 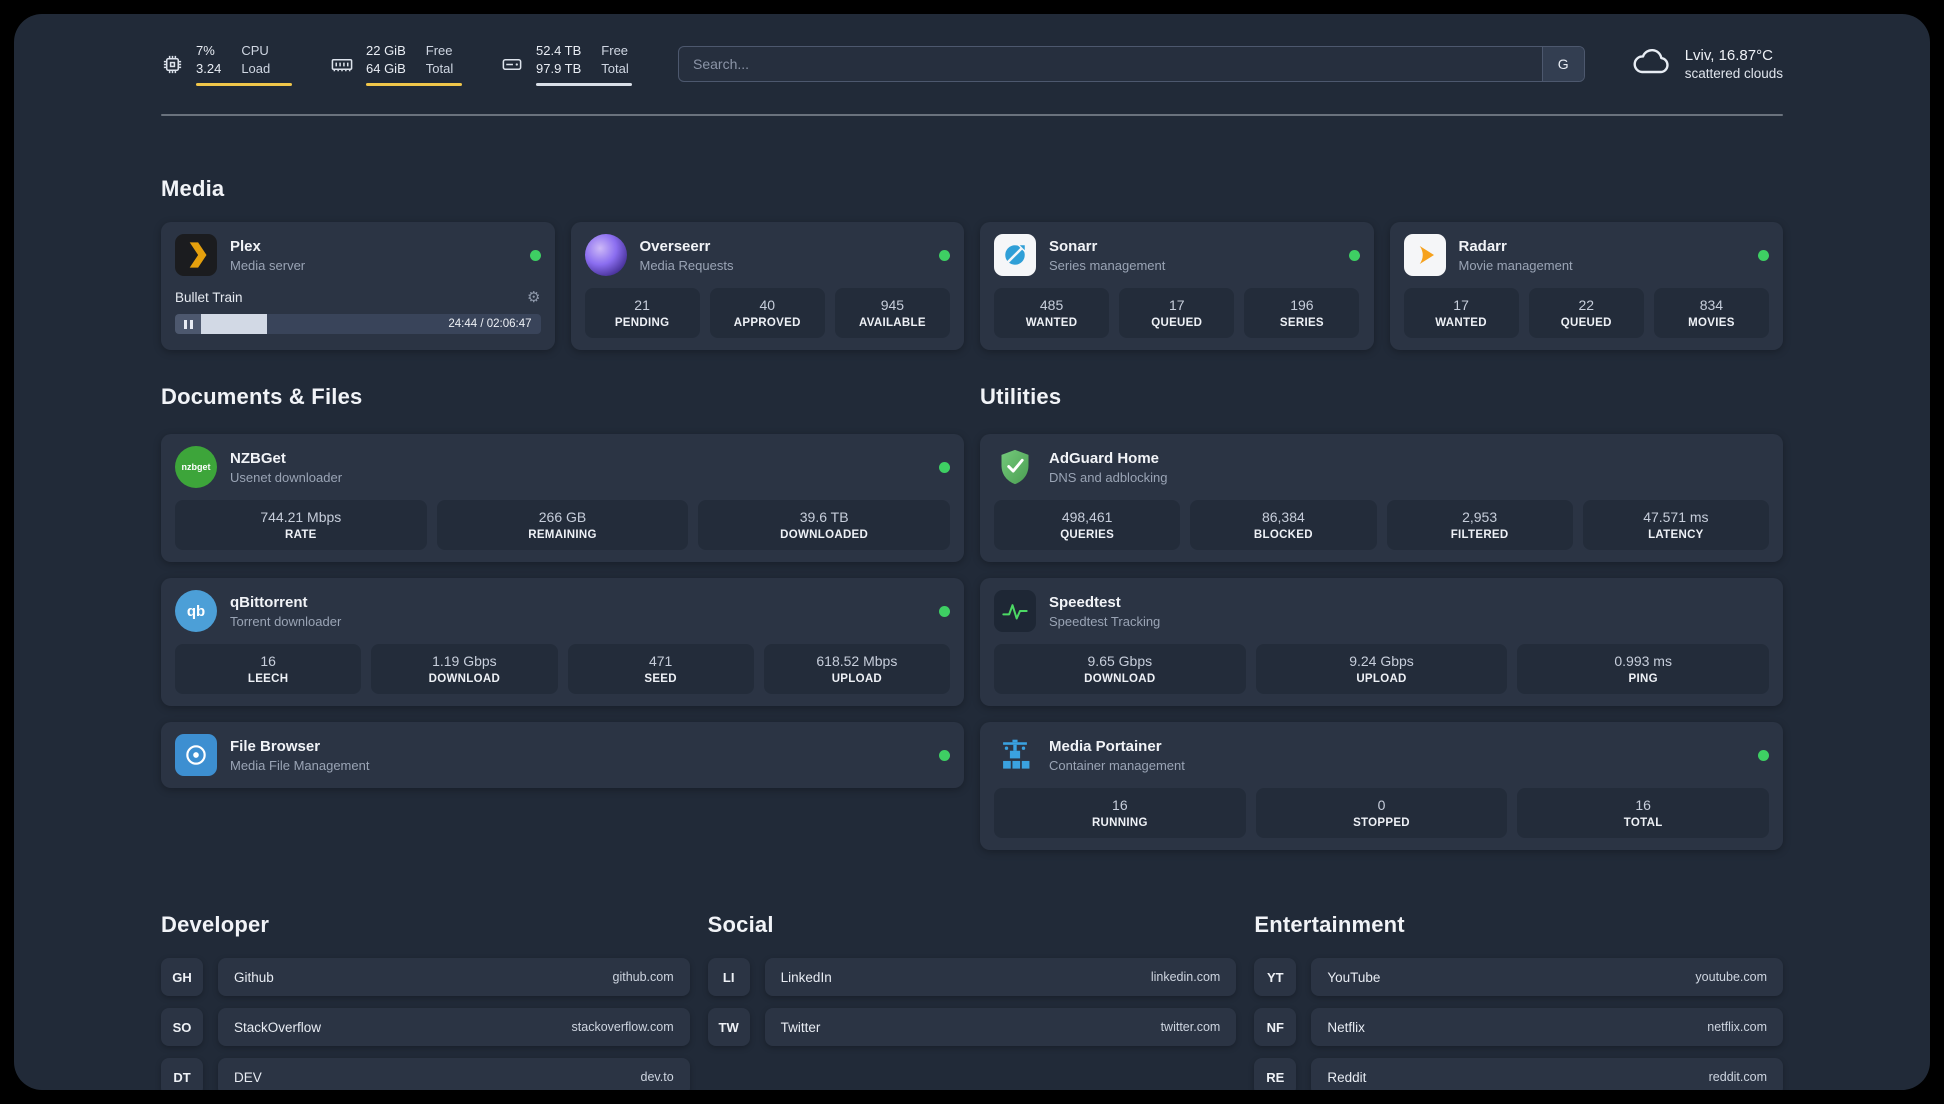 What do you see at coordinates (300, 765) in the screenshot?
I see `app-subtitle: Media File Management` at bounding box center [300, 765].